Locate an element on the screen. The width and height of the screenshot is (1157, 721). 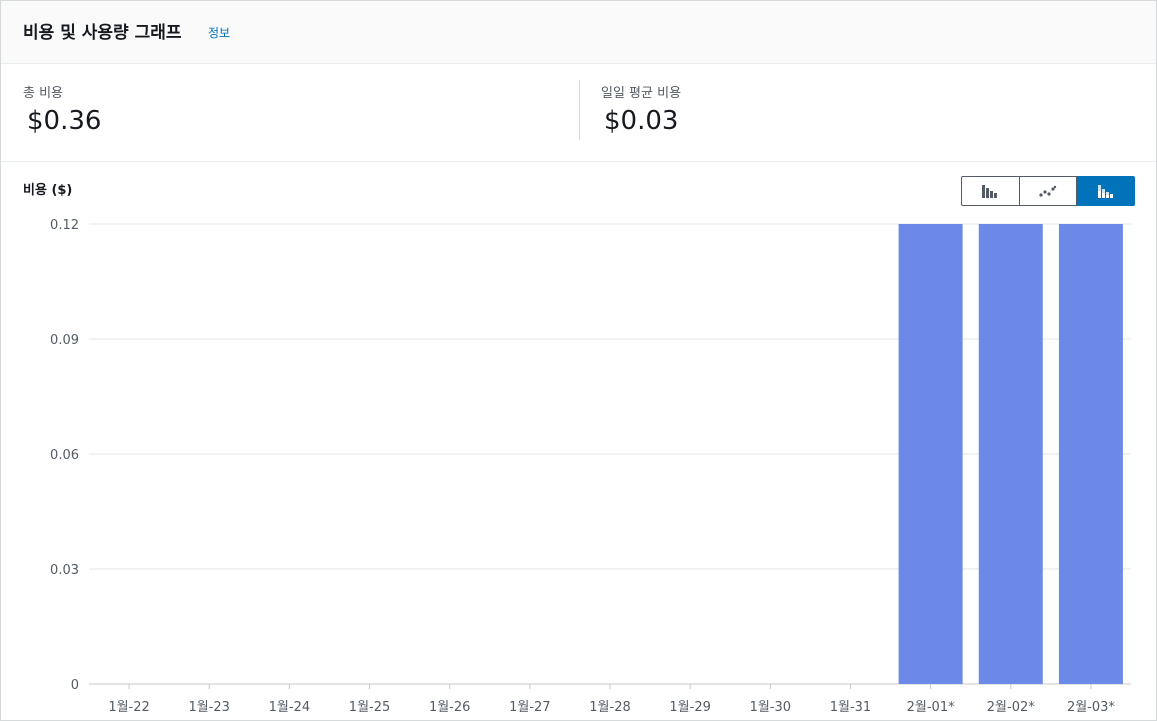
x-tick-label: 2월-02* is located at coordinates (1011, 707).